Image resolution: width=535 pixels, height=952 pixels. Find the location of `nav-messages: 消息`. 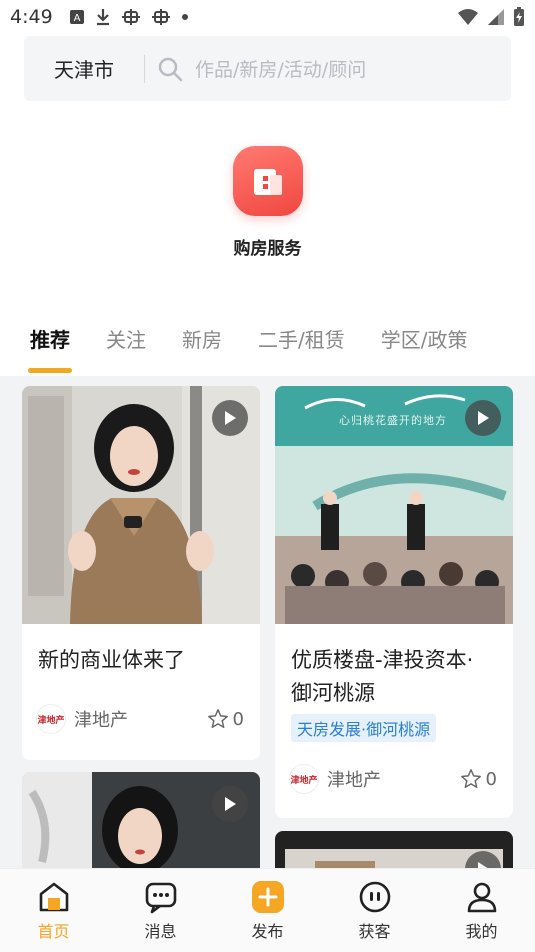

nav-messages: 消息 is located at coordinates (161, 911).